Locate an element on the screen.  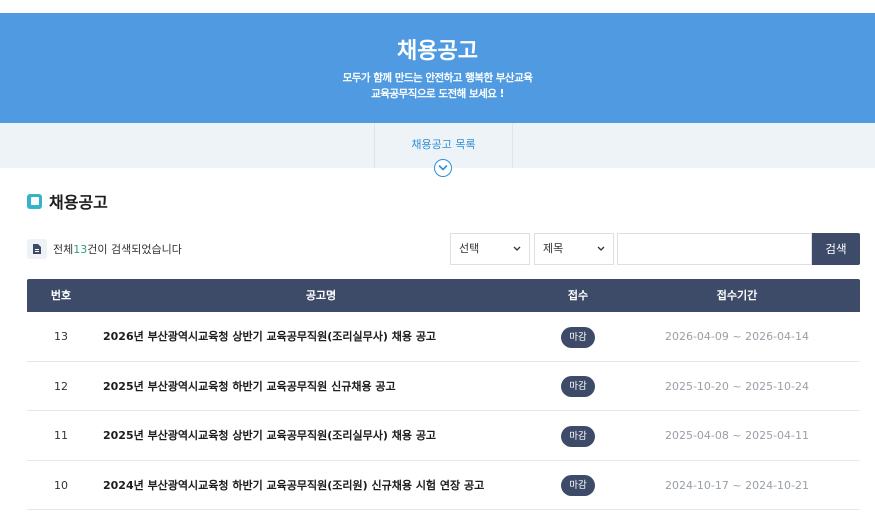
row-number: 12 is located at coordinates (61, 386).